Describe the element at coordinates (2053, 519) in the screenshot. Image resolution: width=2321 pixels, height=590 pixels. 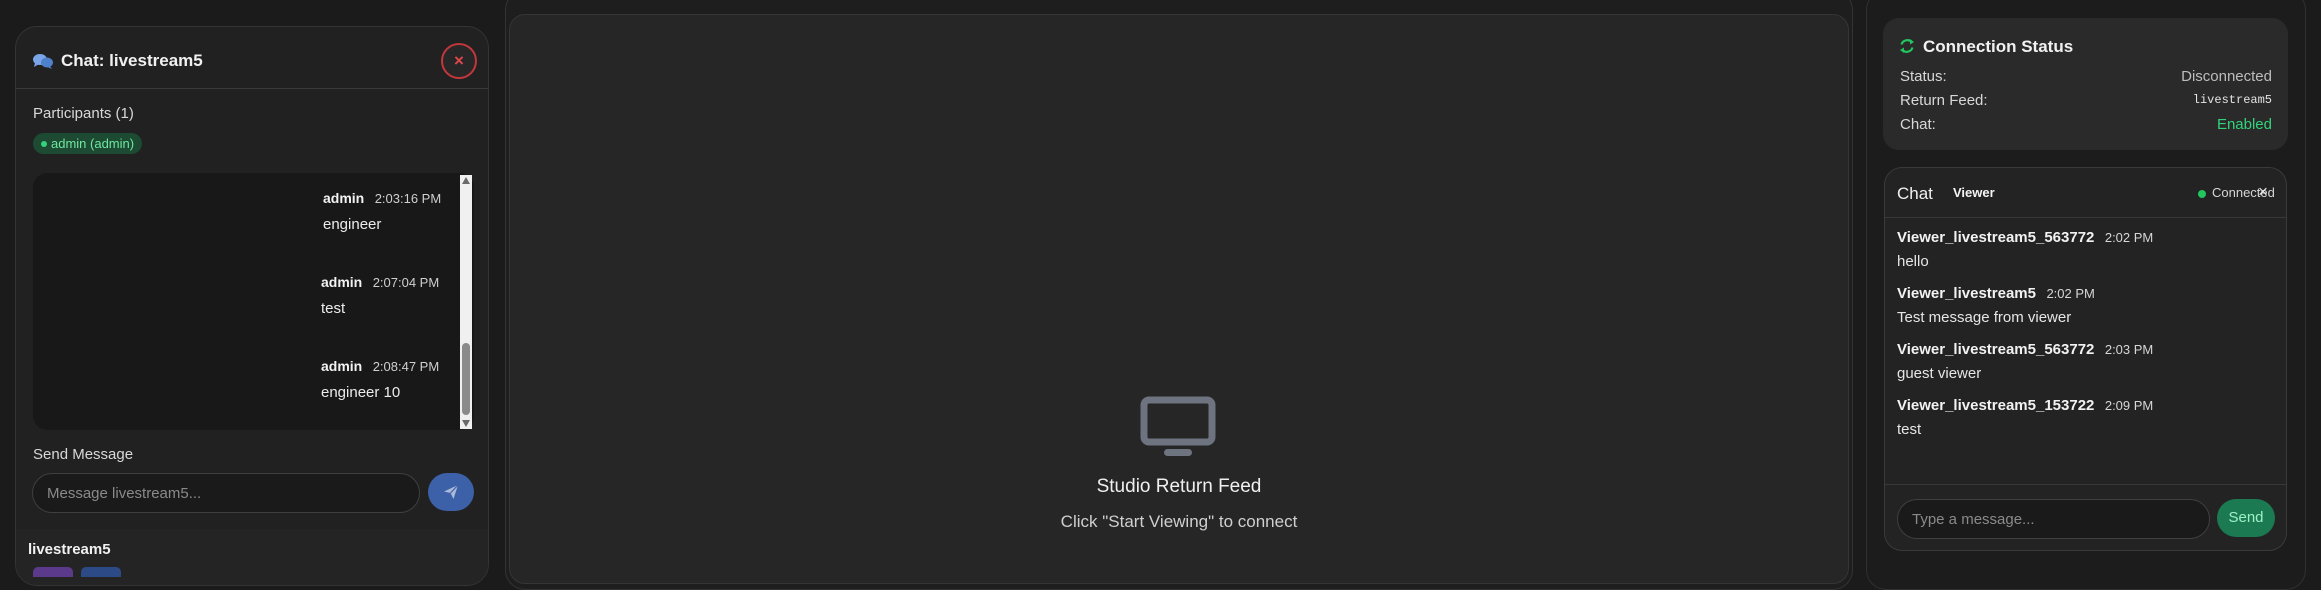
I see `viewer-message-input` at that location.